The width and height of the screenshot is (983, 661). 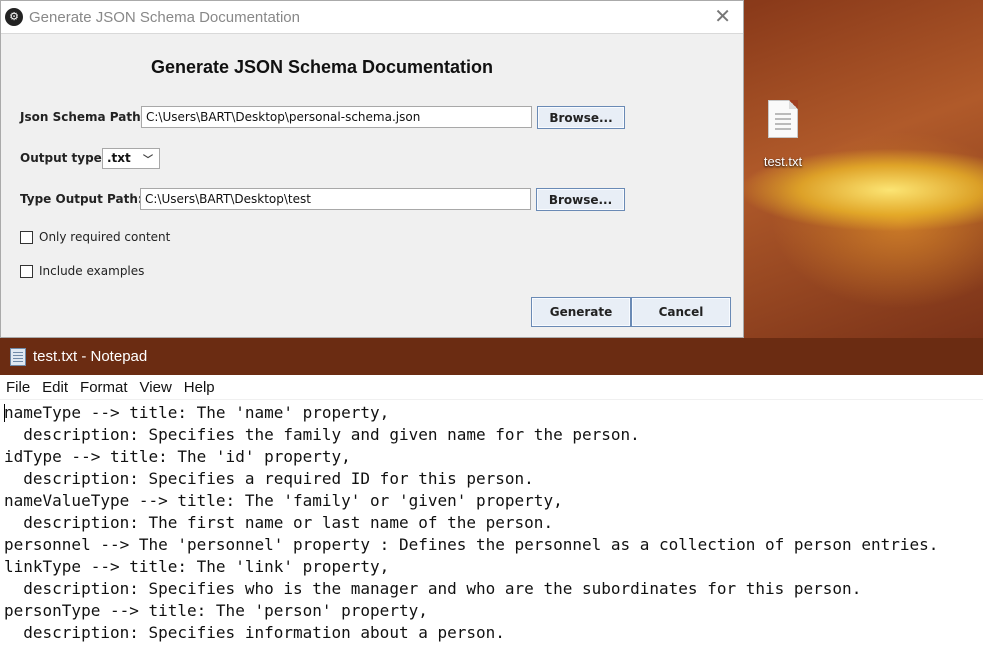 I want to click on text-line: idType --> title: The 'id' property,, so click(x=177, y=456).